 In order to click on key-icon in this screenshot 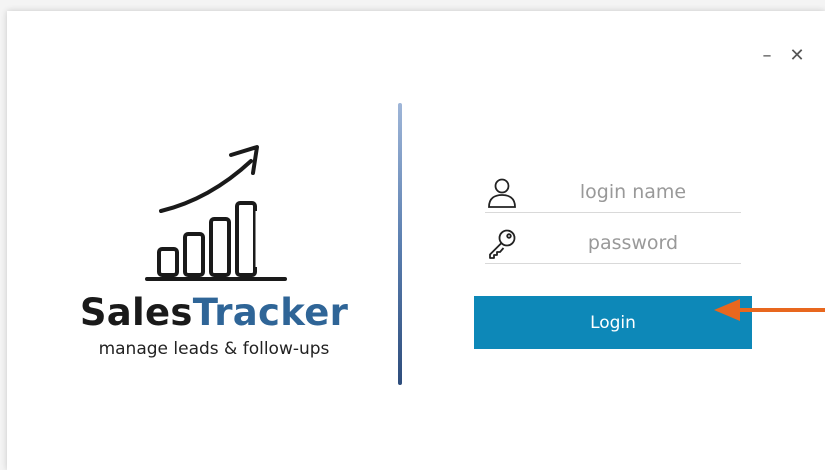, I will do `click(502, 244)`.